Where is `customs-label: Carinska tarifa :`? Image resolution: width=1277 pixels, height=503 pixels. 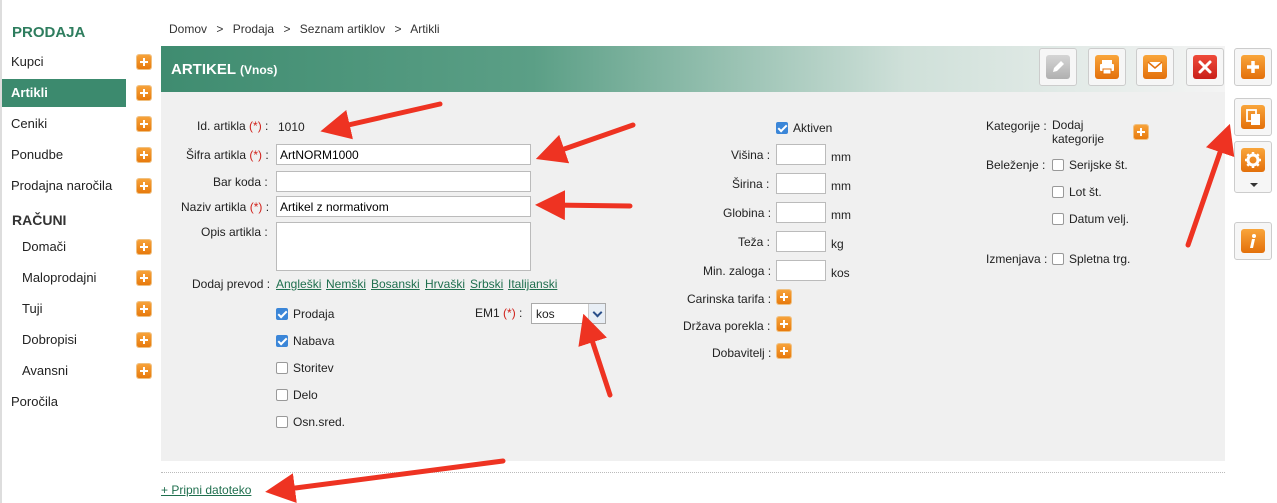
customs-label: Carinska tarifa : is located at coordinates (729, 299).